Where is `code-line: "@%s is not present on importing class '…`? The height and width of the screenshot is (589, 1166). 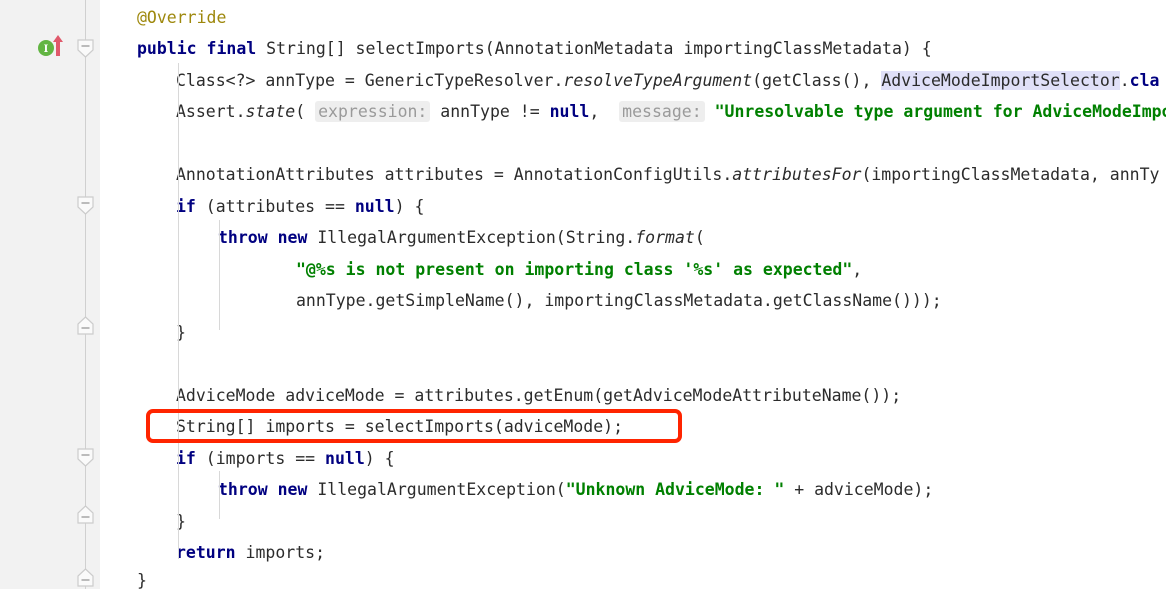 code-line: "@%s is not present on importing class '… is located at coordinates (583, 270).